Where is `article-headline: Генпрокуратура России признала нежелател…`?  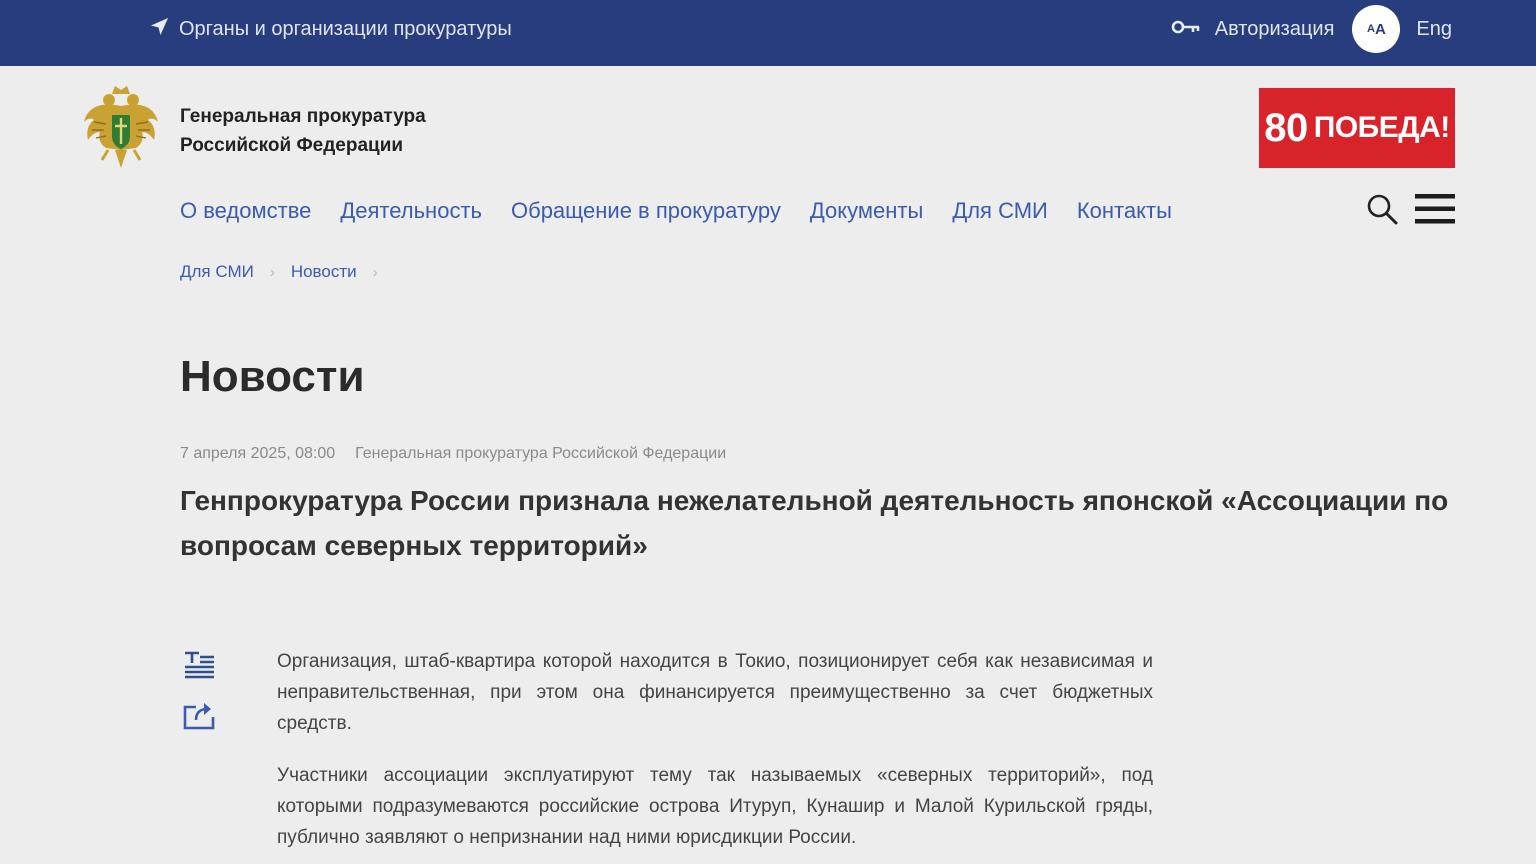
article-headline: Генпрокуратура России признала нежелател… is located at coordinates (814, 523).